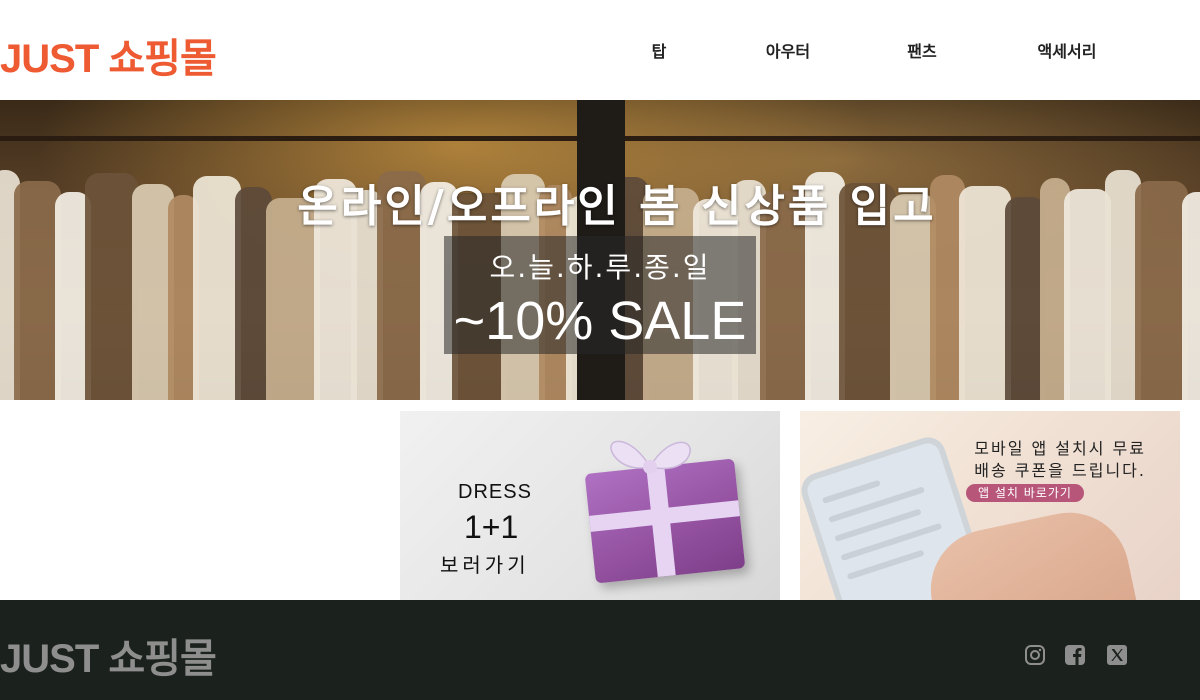 This screenshot has width=1200, height=700. Describe the element at coordinates (590, 505) in the screenshot. I see `promo-dress-card: DRESS 1+1 보러가기` at that location.